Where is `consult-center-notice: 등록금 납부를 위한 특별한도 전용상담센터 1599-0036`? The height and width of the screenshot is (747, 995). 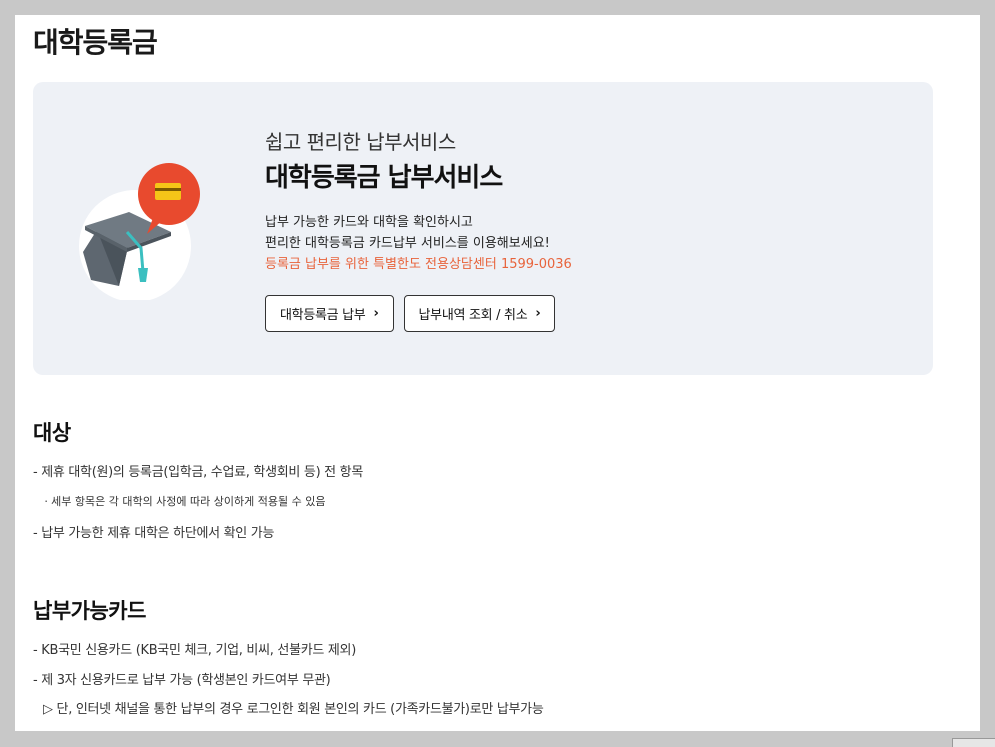
consult-center-notice: 등록금 납부를 위한 특별한도 전용상담센터 1599-0036 is located at coordinates (418, 264).